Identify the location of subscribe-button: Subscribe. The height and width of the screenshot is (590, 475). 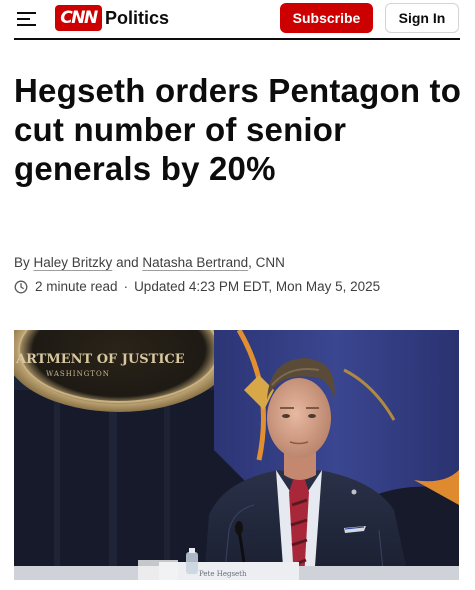
(326, 18).